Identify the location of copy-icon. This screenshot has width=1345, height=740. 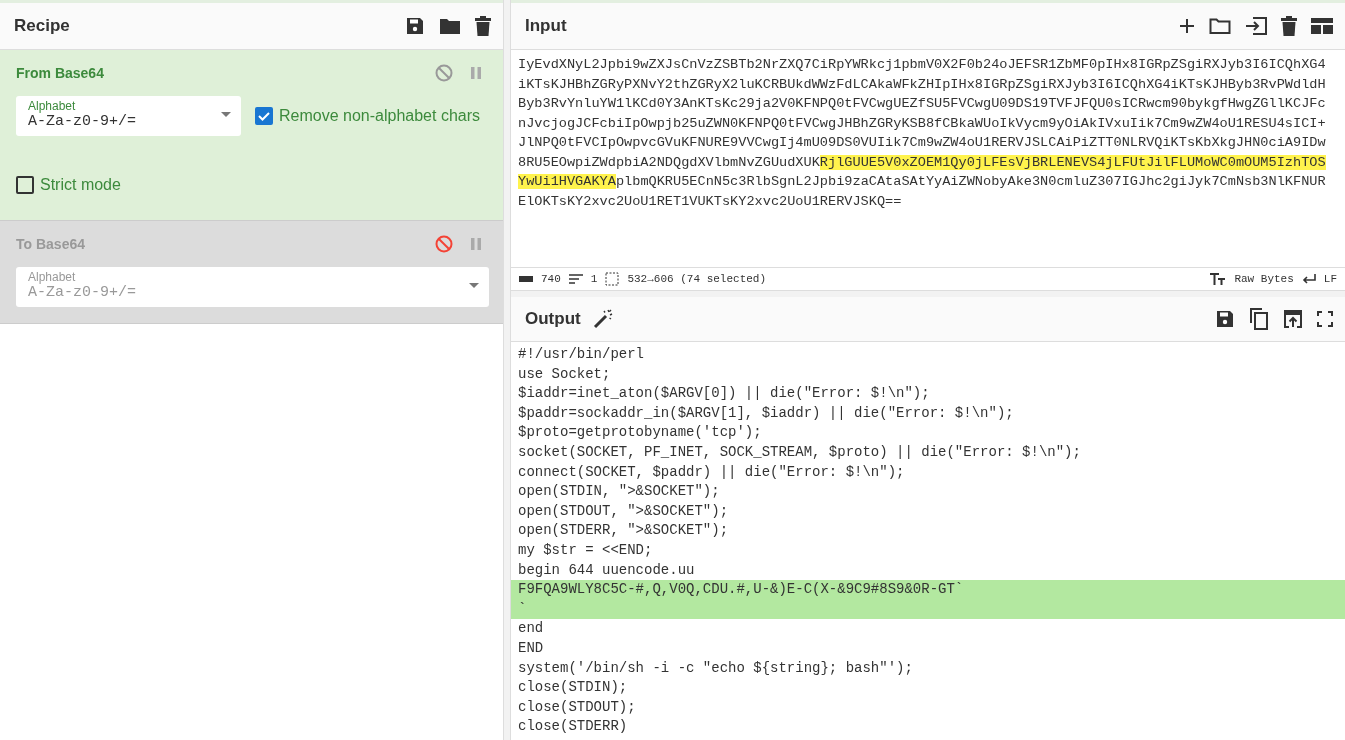
(1259, 319).